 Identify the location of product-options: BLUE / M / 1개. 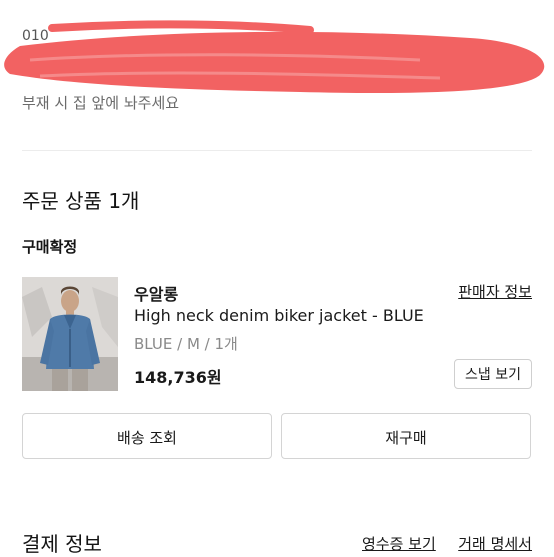
(186, 344).